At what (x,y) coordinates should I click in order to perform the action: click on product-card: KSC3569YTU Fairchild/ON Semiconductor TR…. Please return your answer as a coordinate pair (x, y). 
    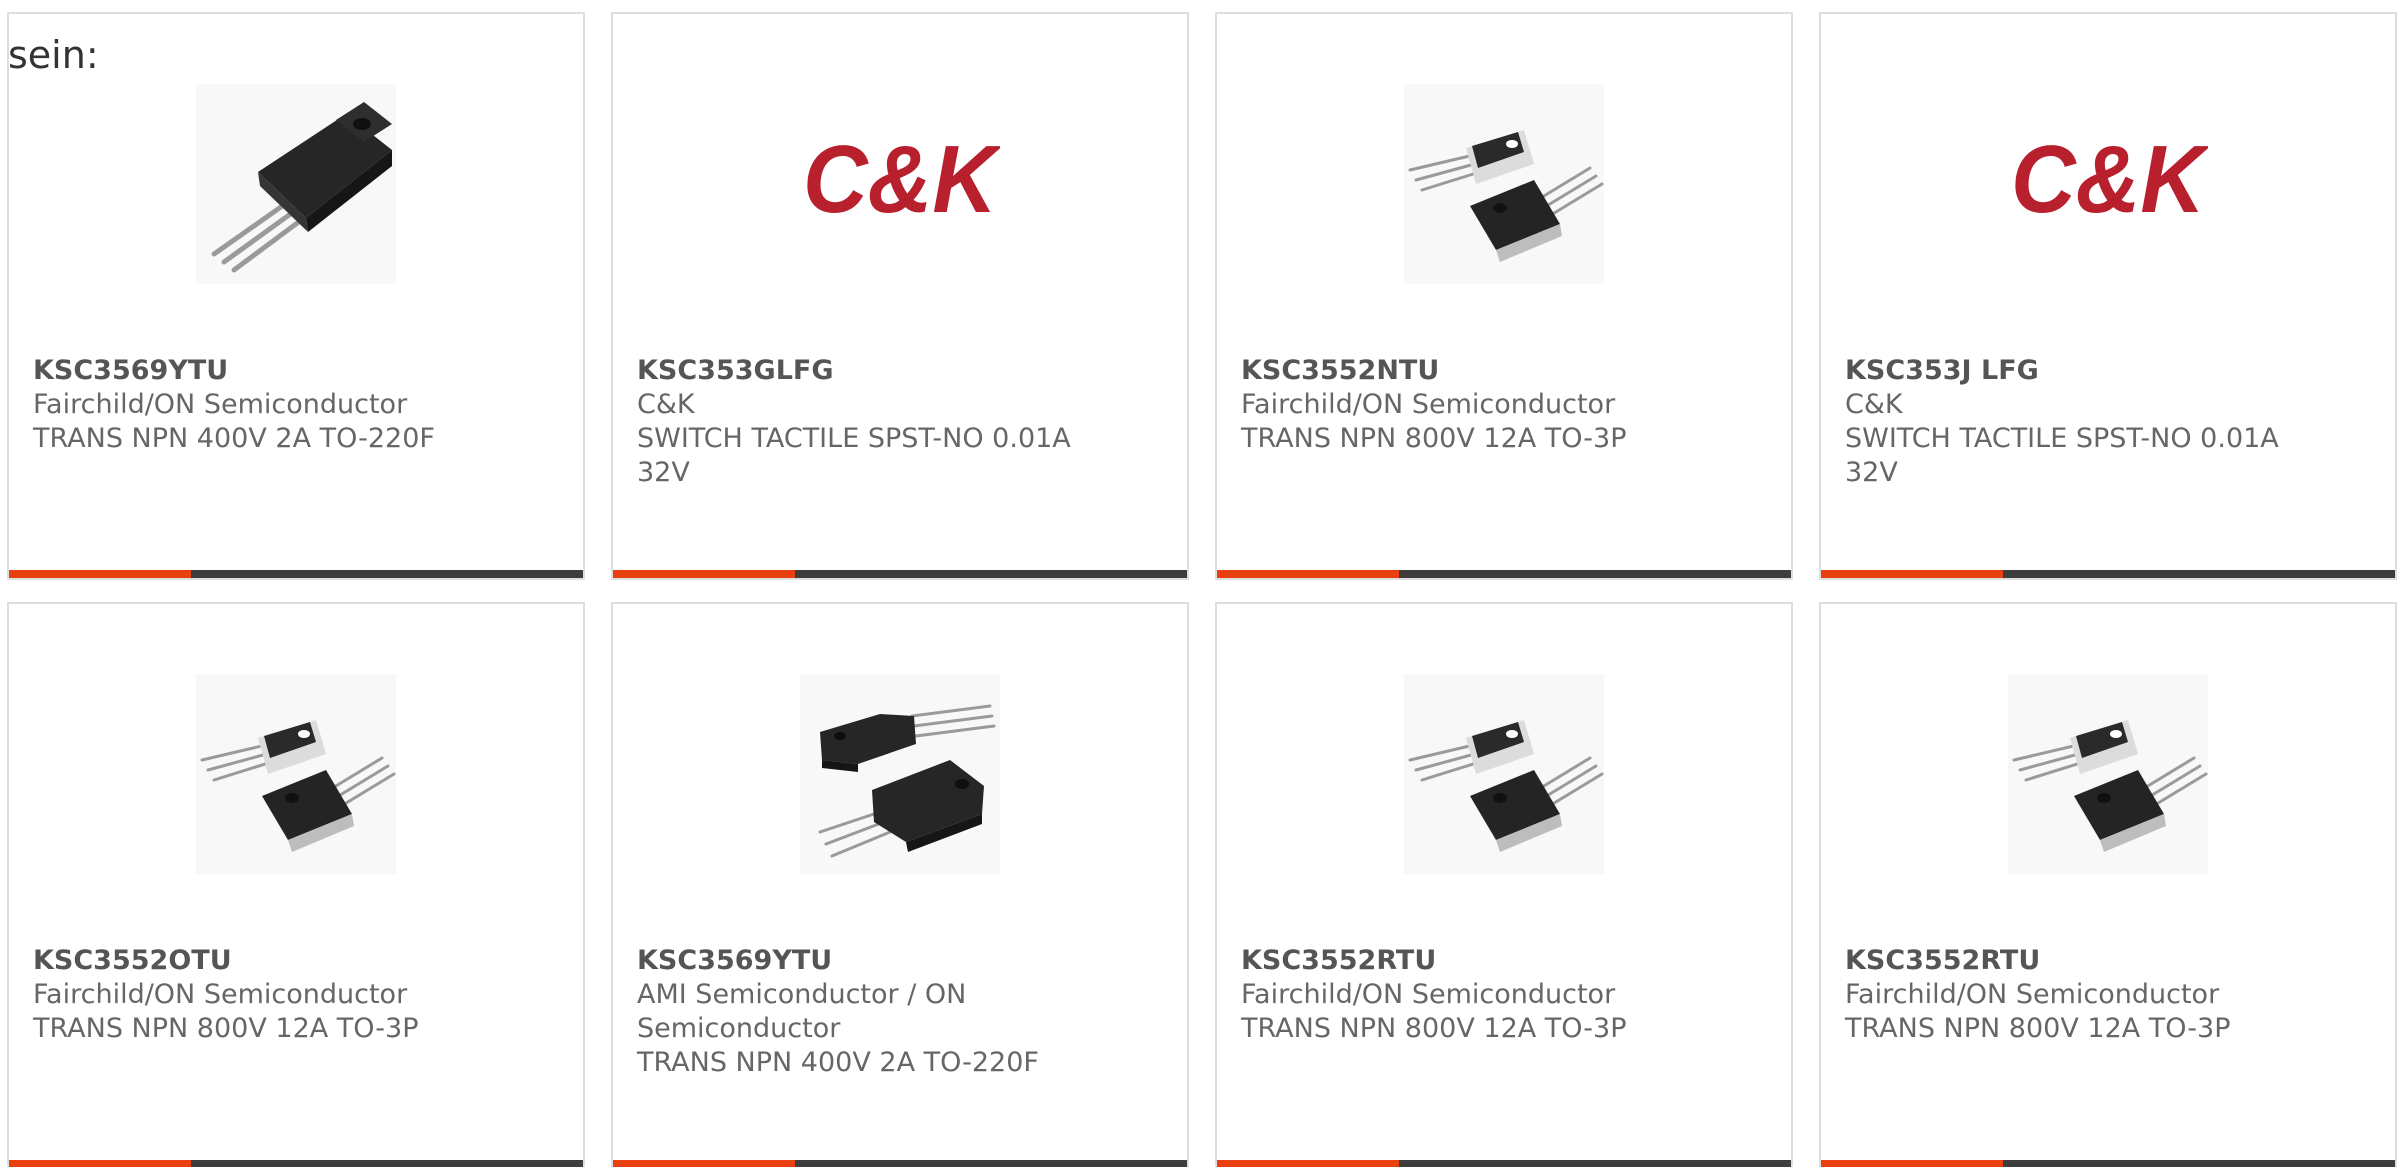
    Looking at the image, I should click on (296, 296).